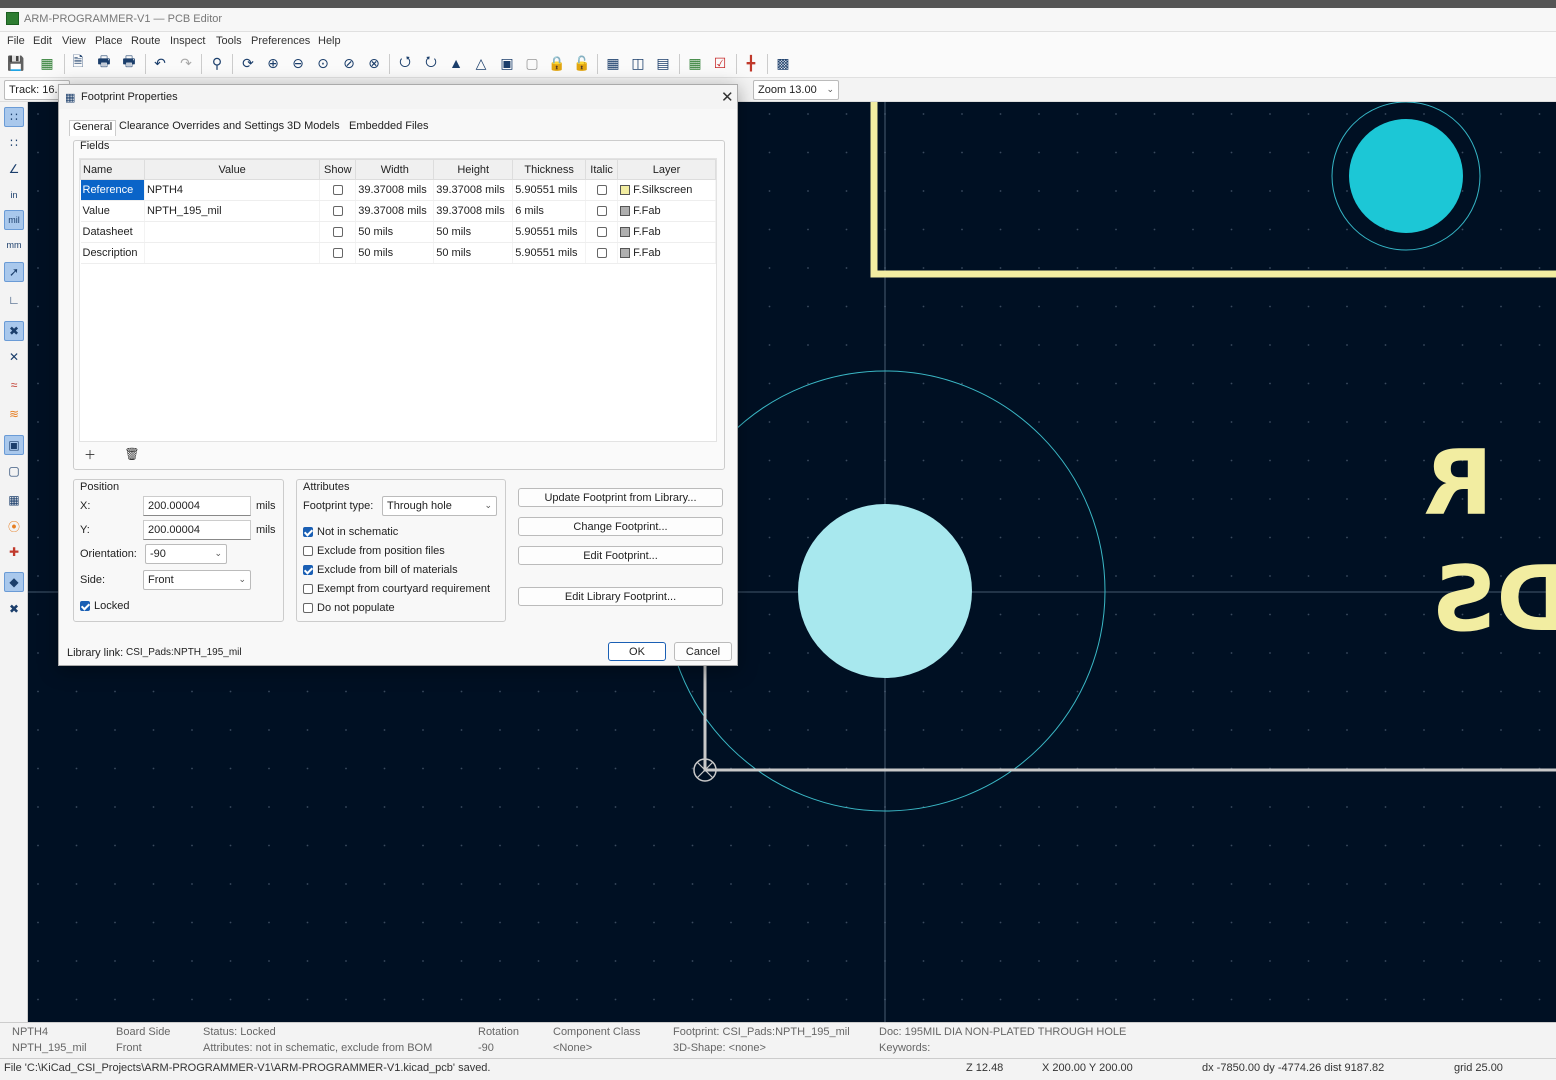 This screenshot has width=1556, height=1080. Describe the element at coordinates (112, 190) in the screenshot. I see `field-name-cell: Reference` at that location.